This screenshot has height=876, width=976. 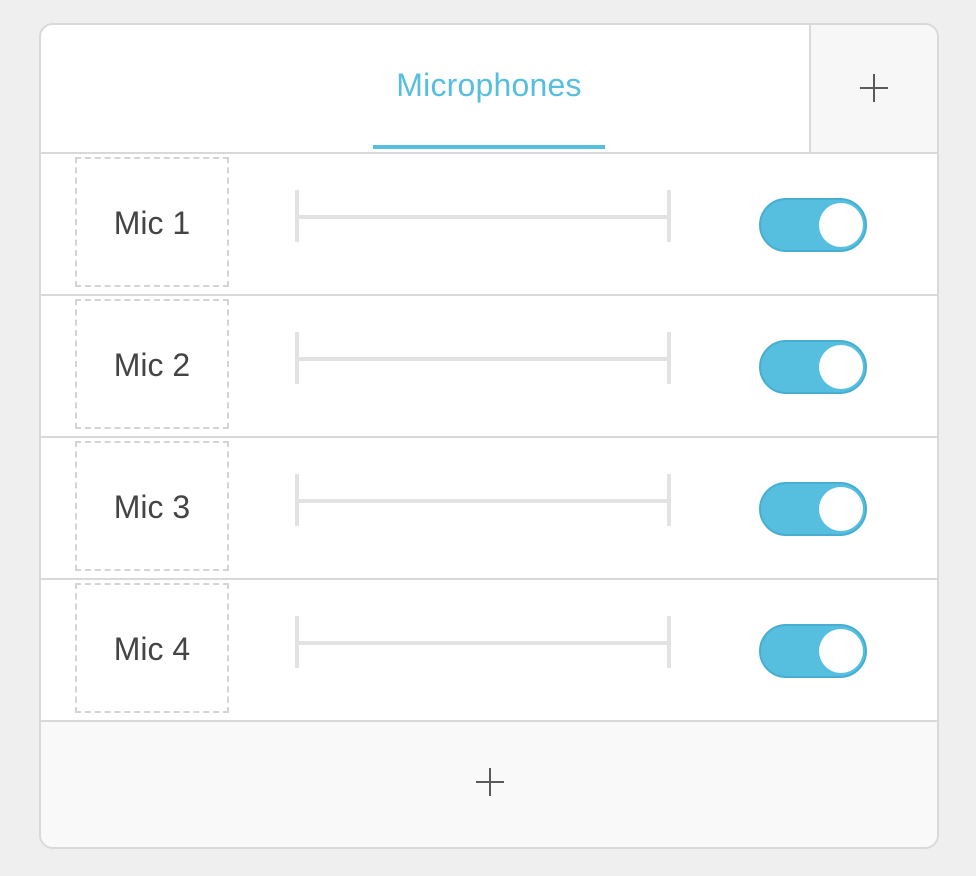 I want to click on mic-row: Mic 4, so click(x=489, y=651).